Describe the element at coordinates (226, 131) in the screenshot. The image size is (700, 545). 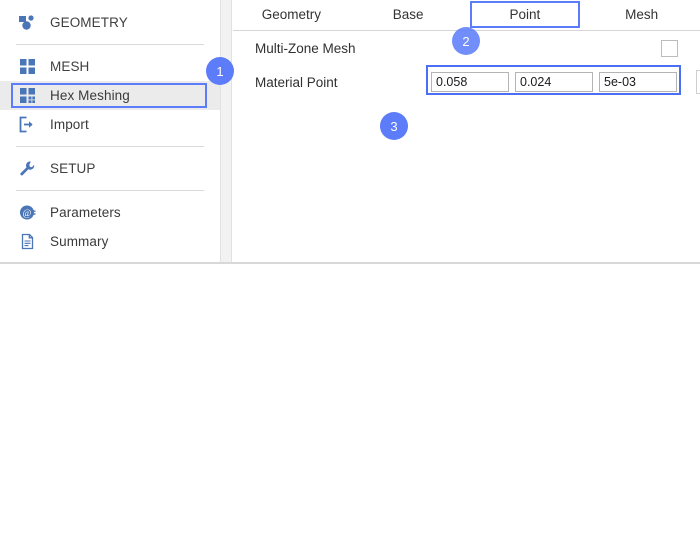
I see `sidebar-splitter` at that location.